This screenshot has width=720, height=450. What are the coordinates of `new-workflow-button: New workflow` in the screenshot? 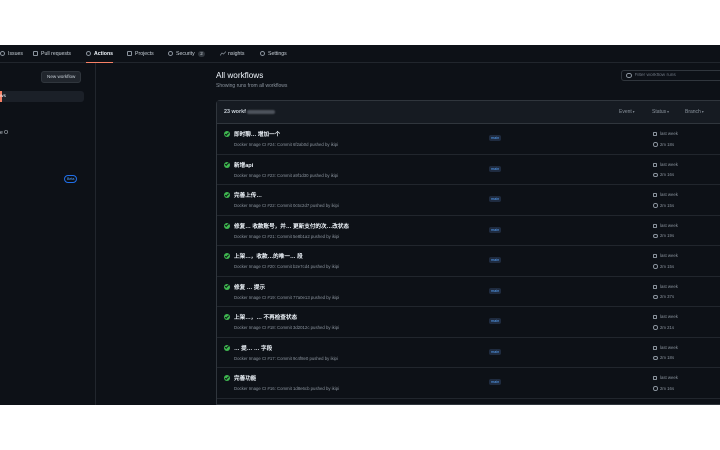 It's located at (61, 77).